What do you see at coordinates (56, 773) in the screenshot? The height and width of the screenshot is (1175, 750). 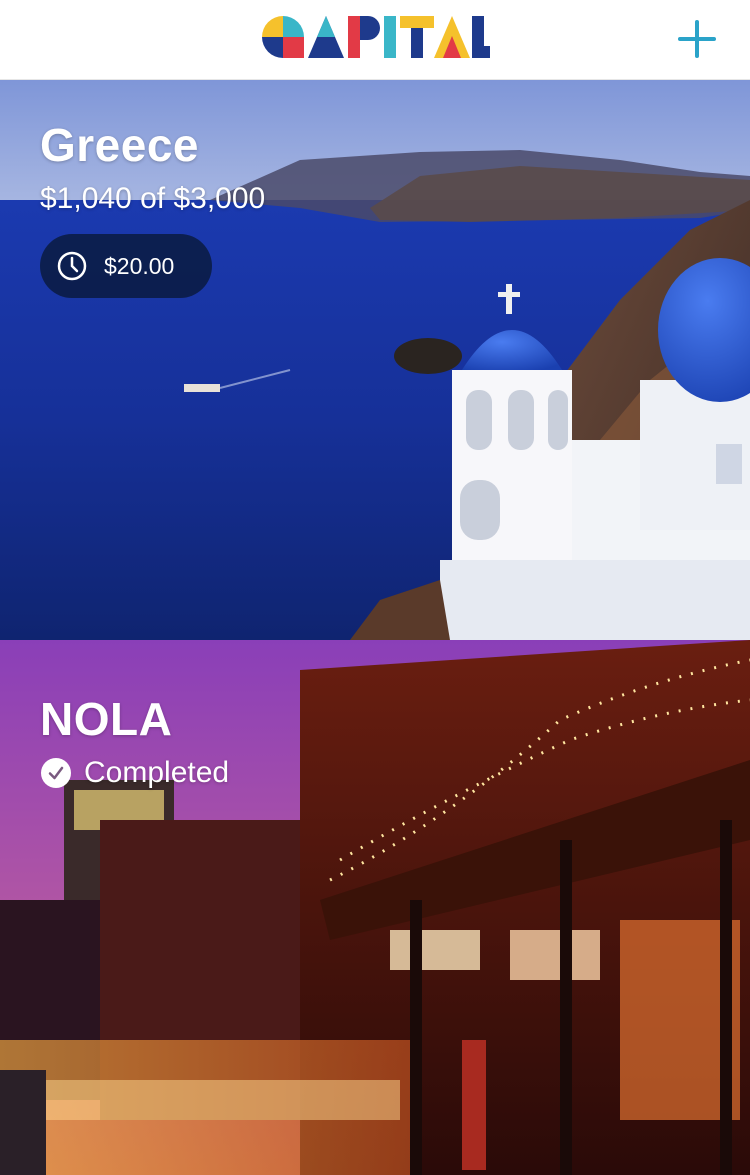 I see `check-circle-icon` at bounding box center [56, 773].